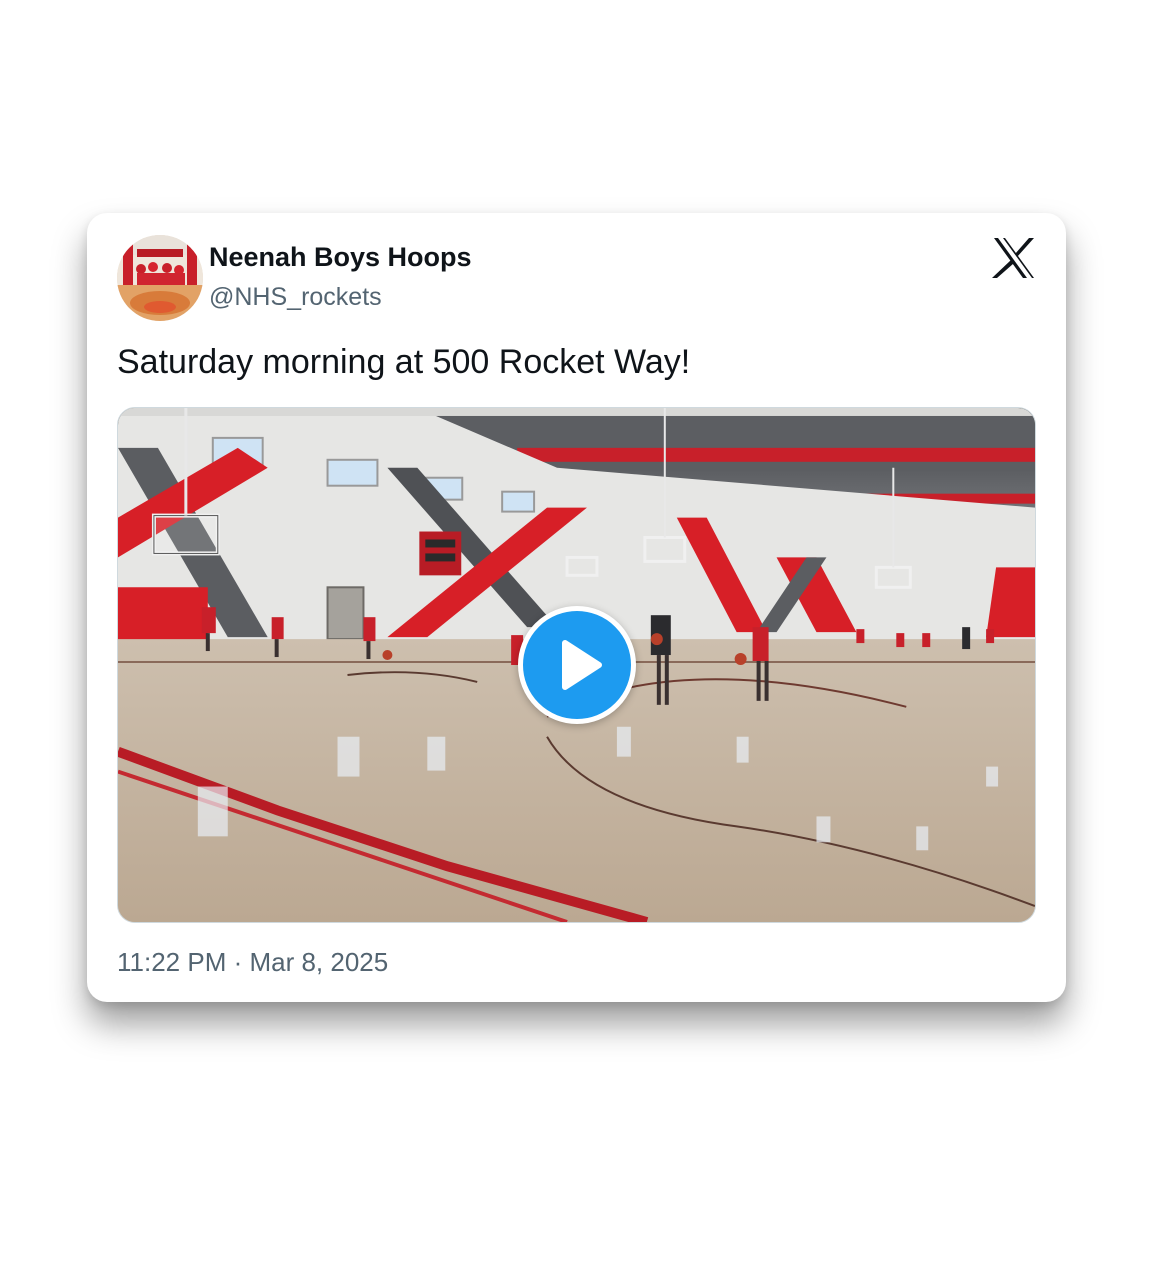 This screenshot has height=1288, width=1153. What do you see at coordinates (582, 665) in the screenshot?
I see `play-icon` at bounding box center [582, 665].